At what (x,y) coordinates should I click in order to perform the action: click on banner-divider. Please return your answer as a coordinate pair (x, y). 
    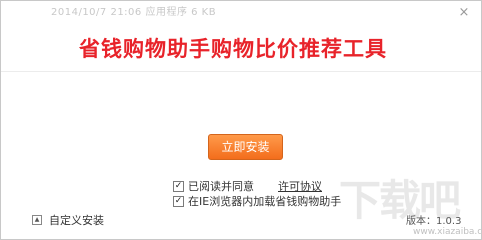
    Looking at the image, I should click on (241, 71).